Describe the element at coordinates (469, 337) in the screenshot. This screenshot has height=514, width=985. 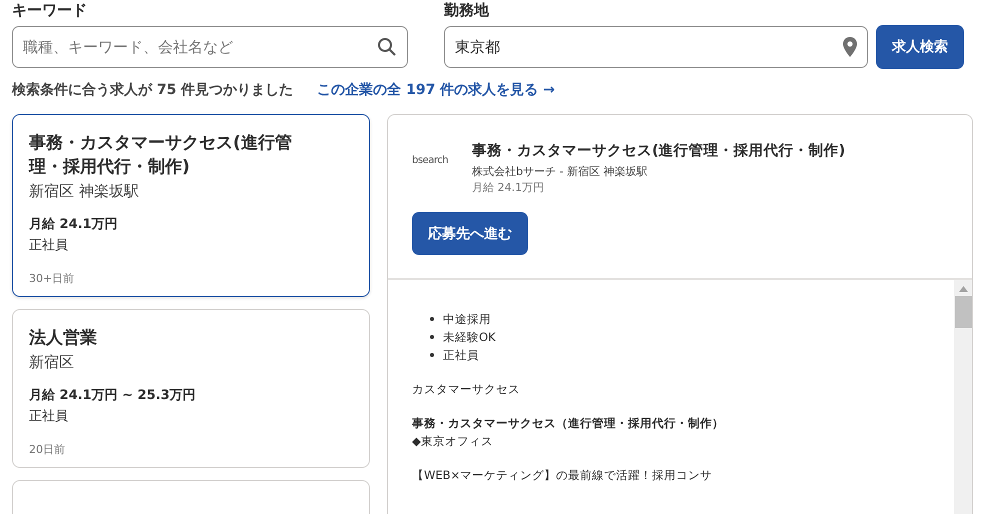
I see `tag-text: 未経験OK` at that location.